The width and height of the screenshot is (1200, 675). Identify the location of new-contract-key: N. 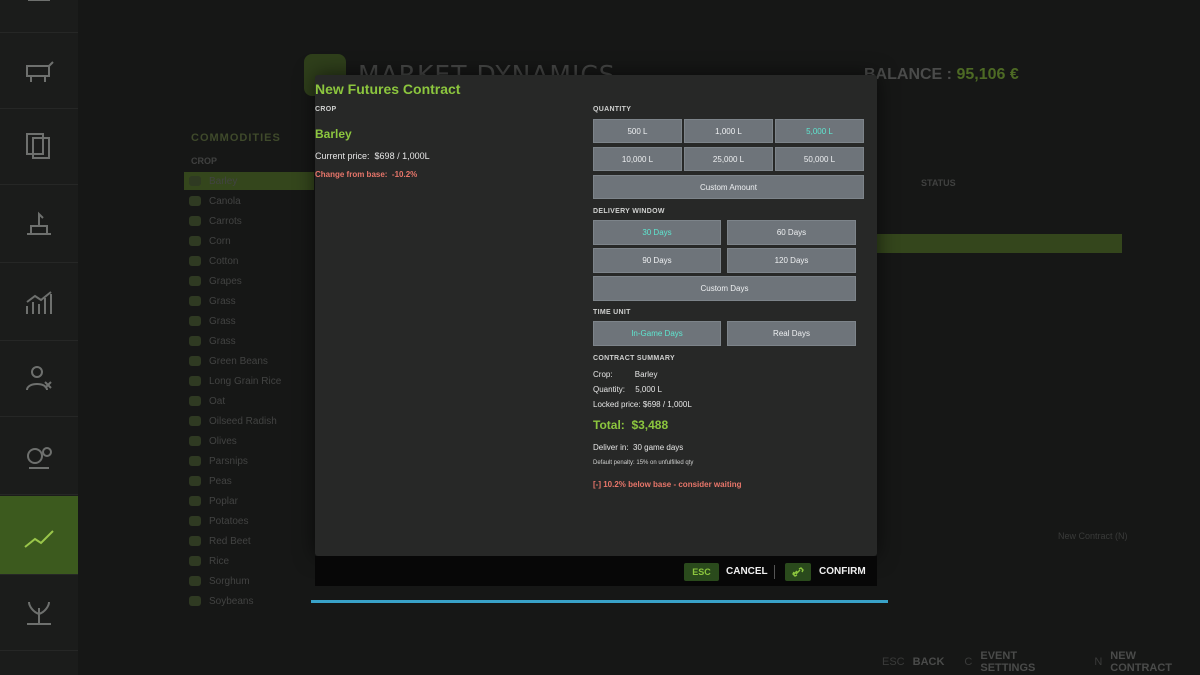
(1098, 662).